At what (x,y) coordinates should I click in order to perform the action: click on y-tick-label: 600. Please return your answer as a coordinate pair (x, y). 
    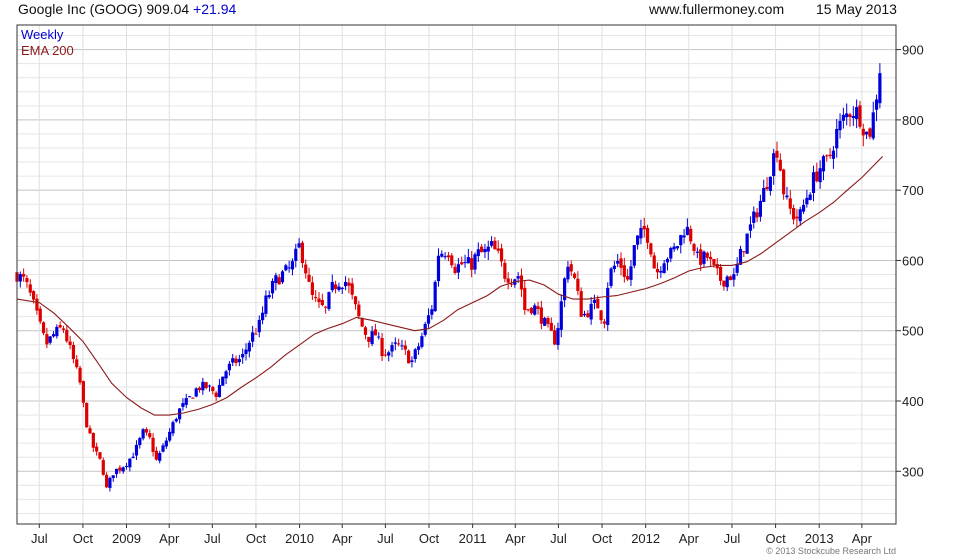
    Looking at the image, I should click on (913, 260).